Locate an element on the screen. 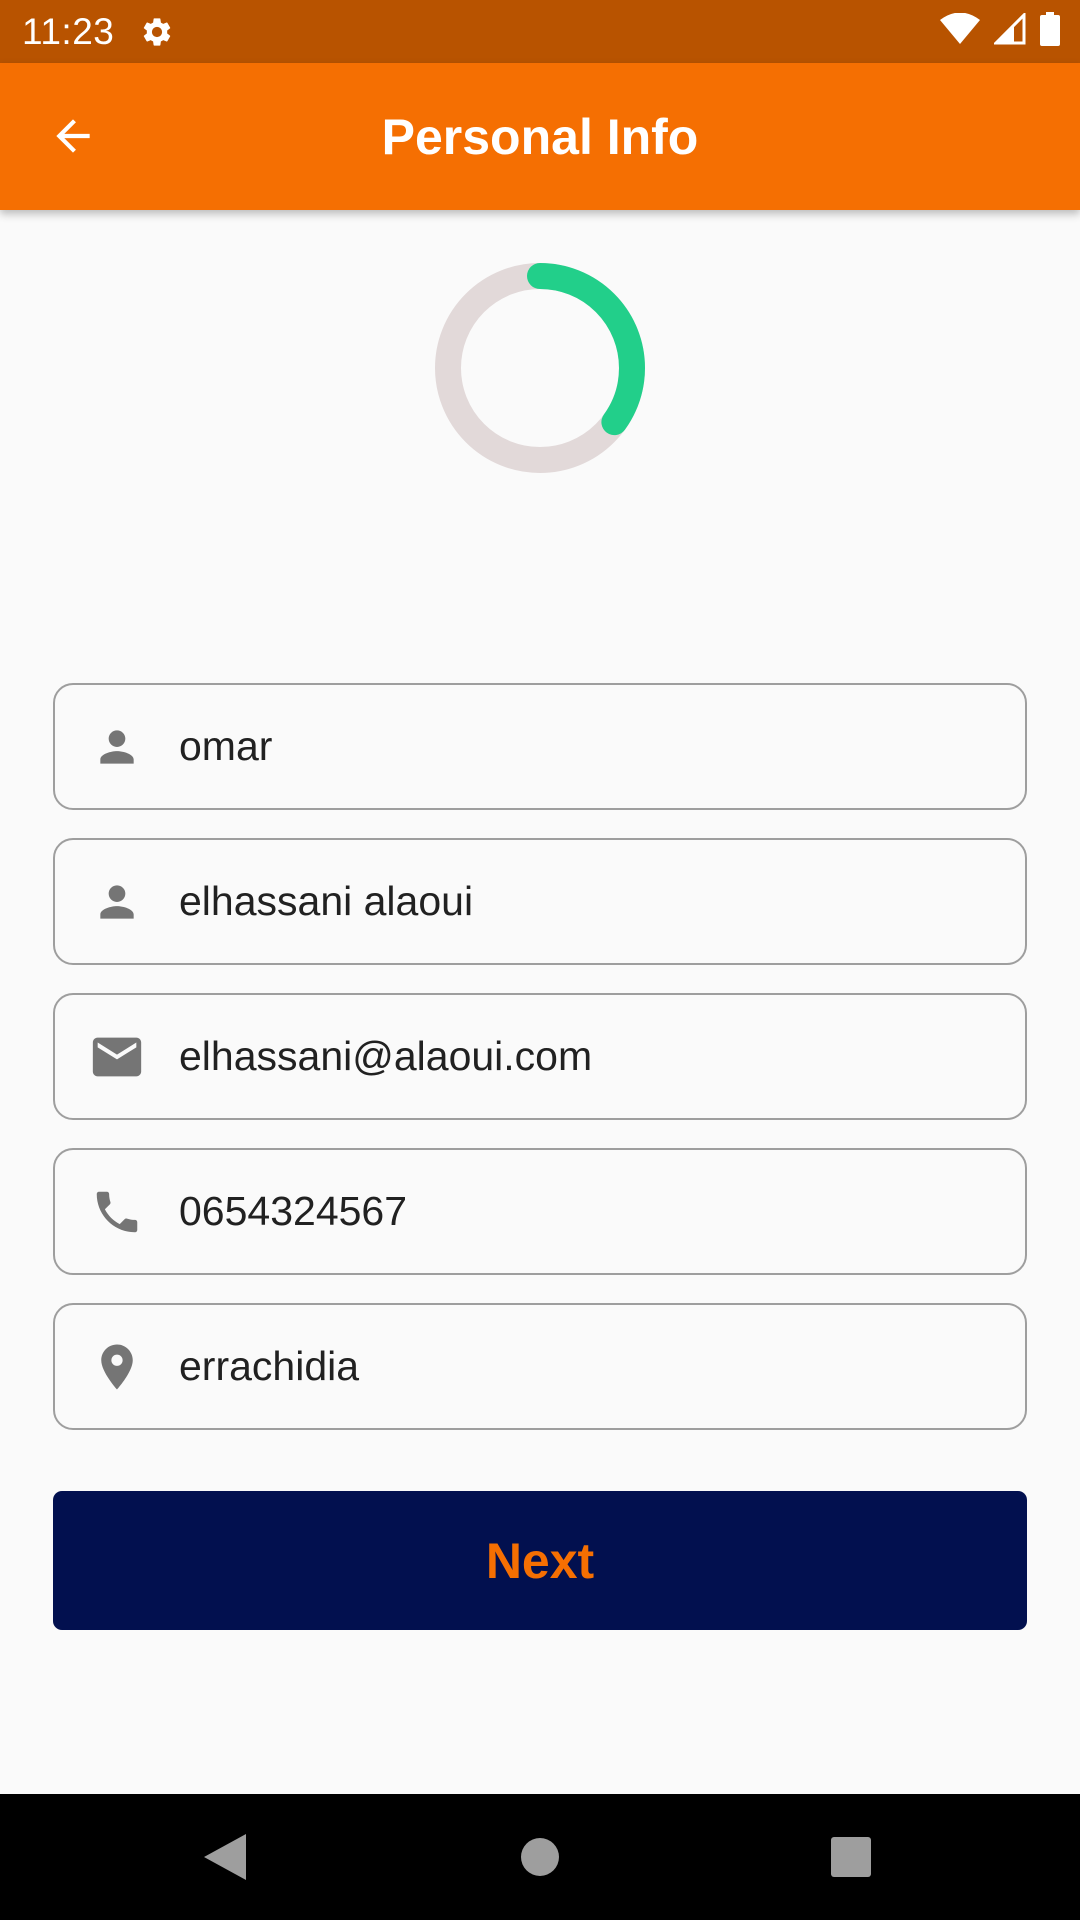 The width and height of the screenshot is (1080, 1920). phone-field is located at coordinates (540, 1211).